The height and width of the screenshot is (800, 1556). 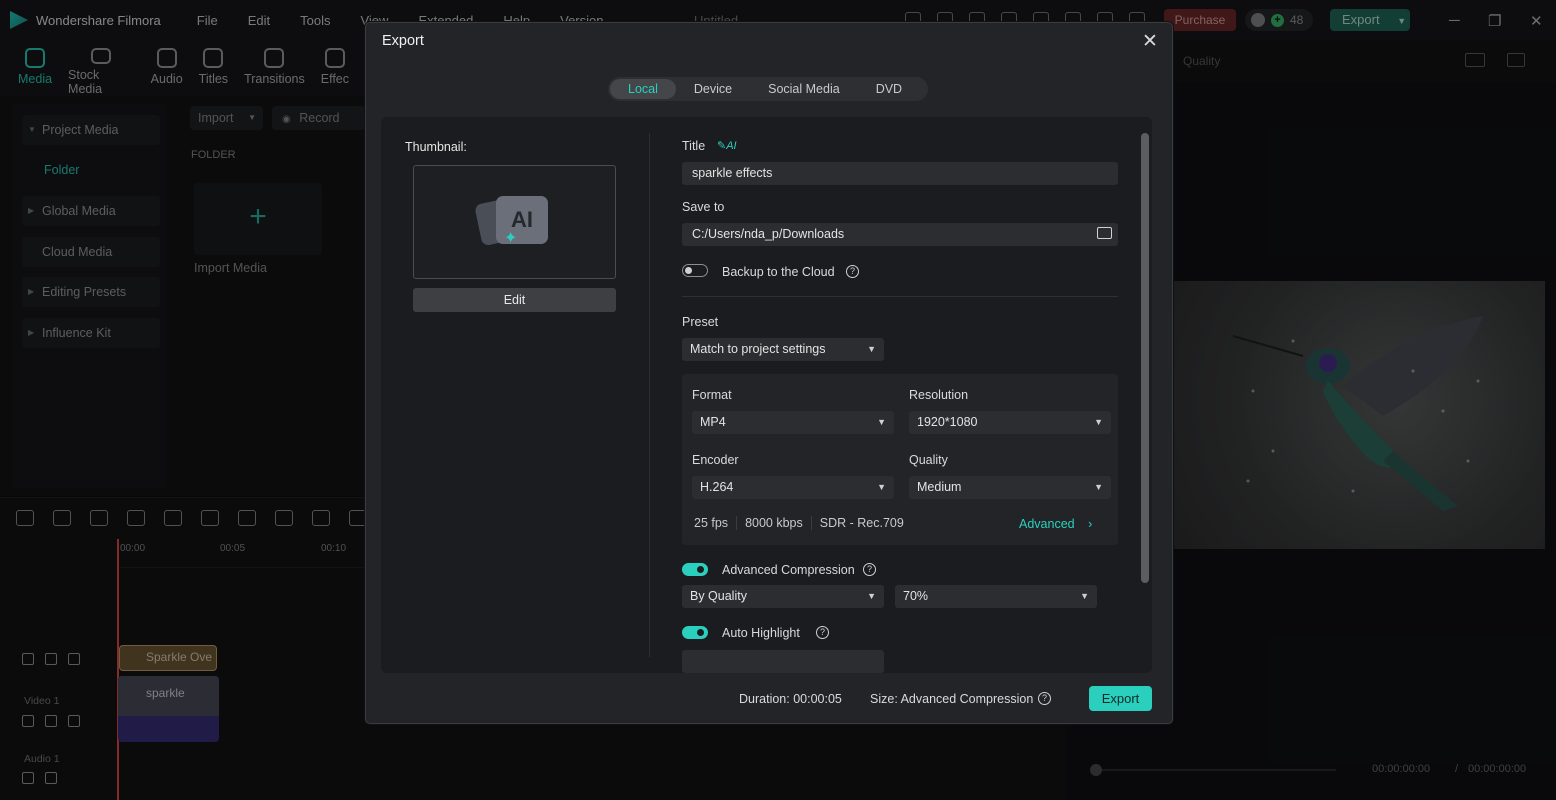 I want to click on advanced-compression-label: Advanced Compression, so click(x=788, y=570).